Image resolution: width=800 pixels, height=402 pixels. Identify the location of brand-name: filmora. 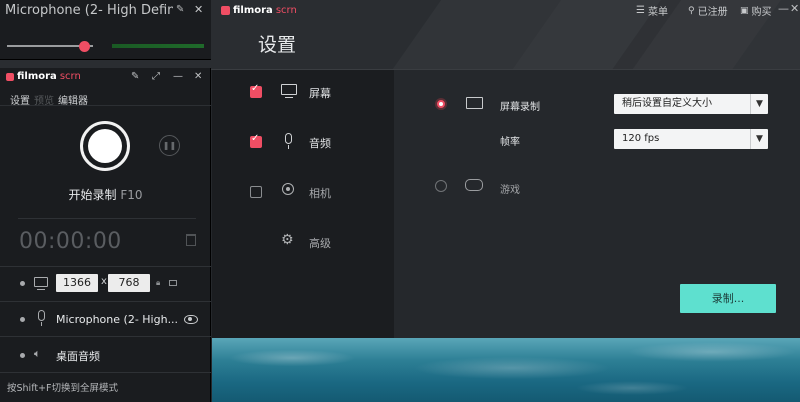
(253, 10).